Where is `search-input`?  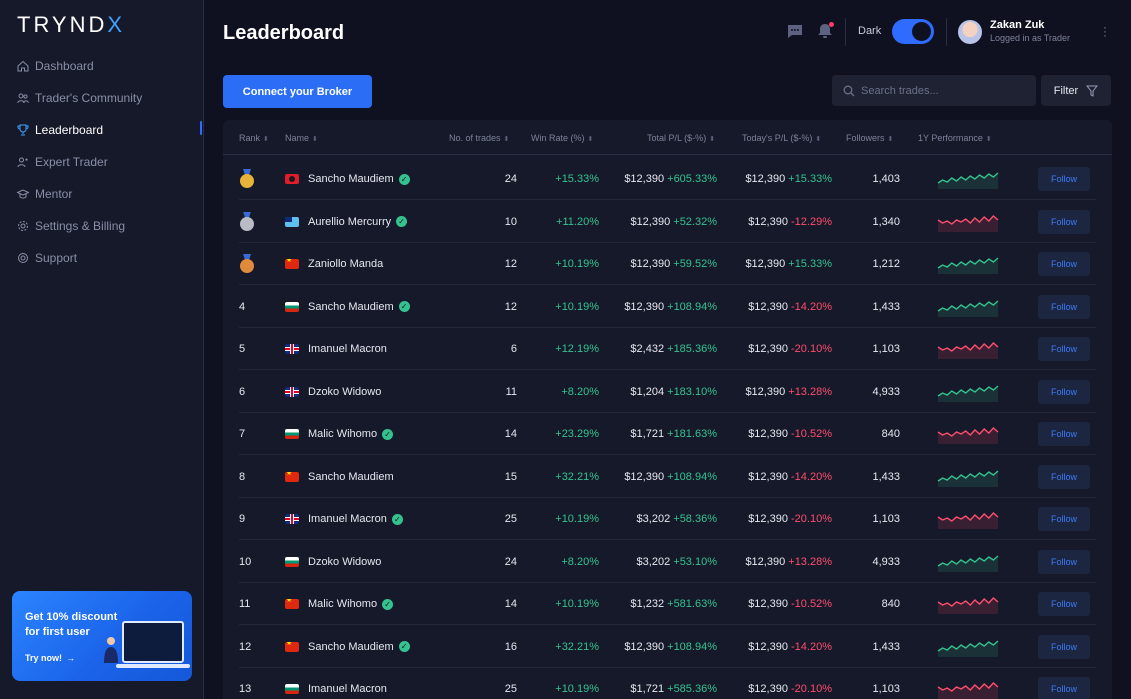
search-input is located at coordinates (941, 90).